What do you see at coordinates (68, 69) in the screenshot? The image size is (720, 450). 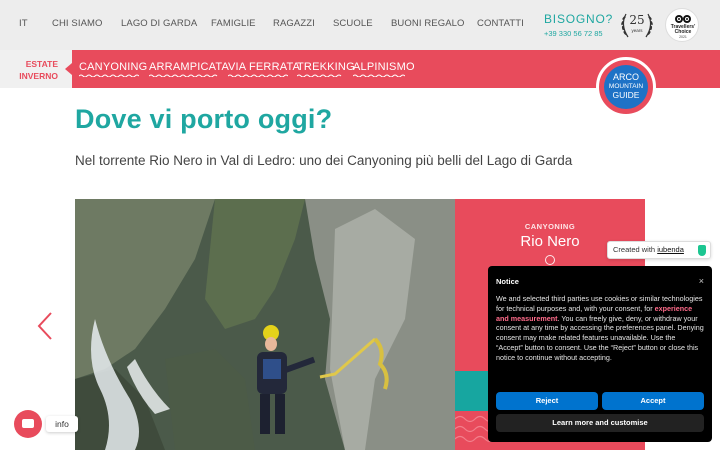 I see `season-pointer` at bounding box center [68, 69].